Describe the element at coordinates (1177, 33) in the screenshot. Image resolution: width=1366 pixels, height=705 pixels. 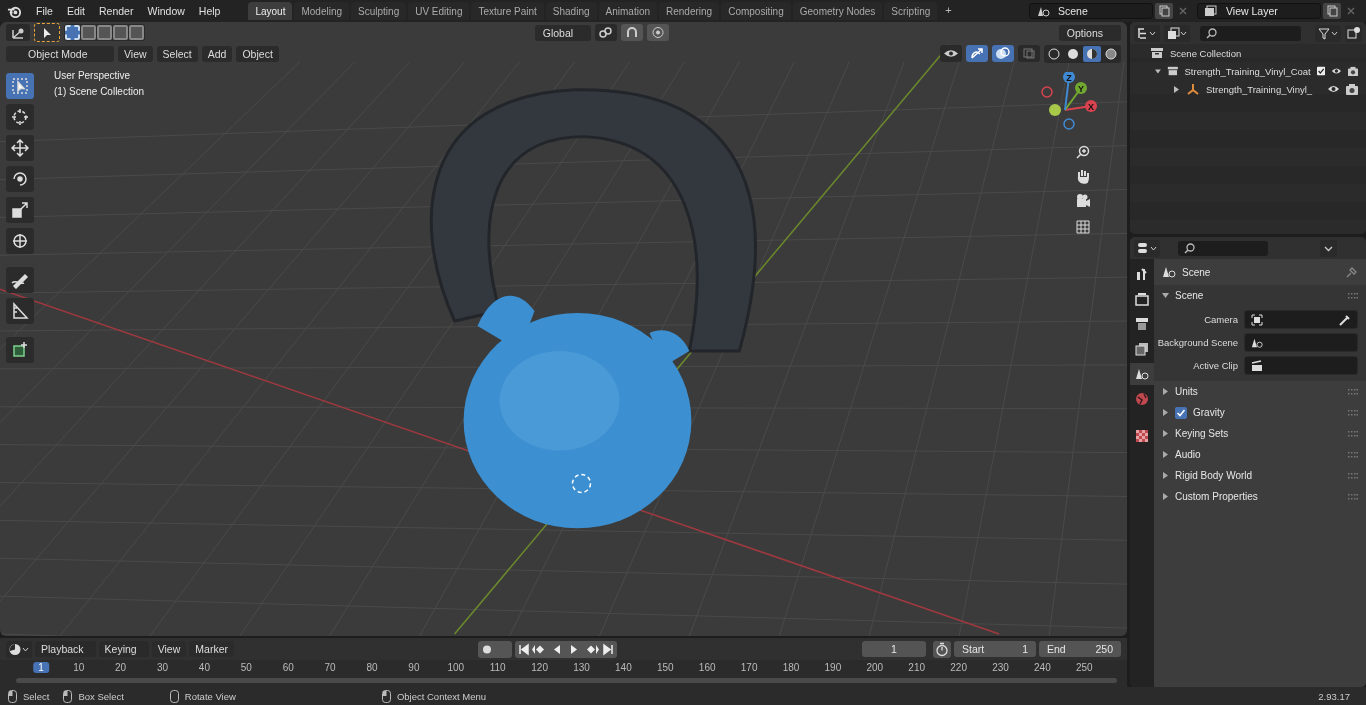
I see `image-stack-icon` at that location.